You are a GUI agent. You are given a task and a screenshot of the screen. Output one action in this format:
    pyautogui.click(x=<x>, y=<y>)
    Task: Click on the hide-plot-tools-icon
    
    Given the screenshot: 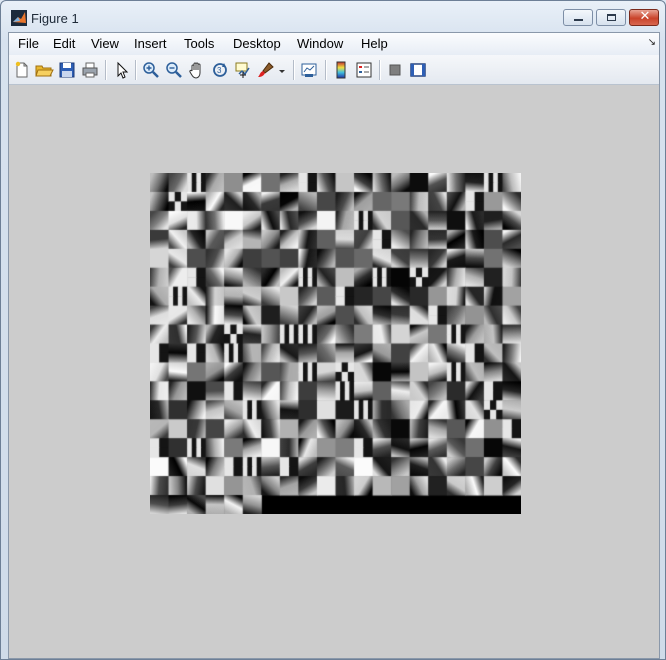 What is the action you would take?
    pyautogui.click(x=395, y=70)
    